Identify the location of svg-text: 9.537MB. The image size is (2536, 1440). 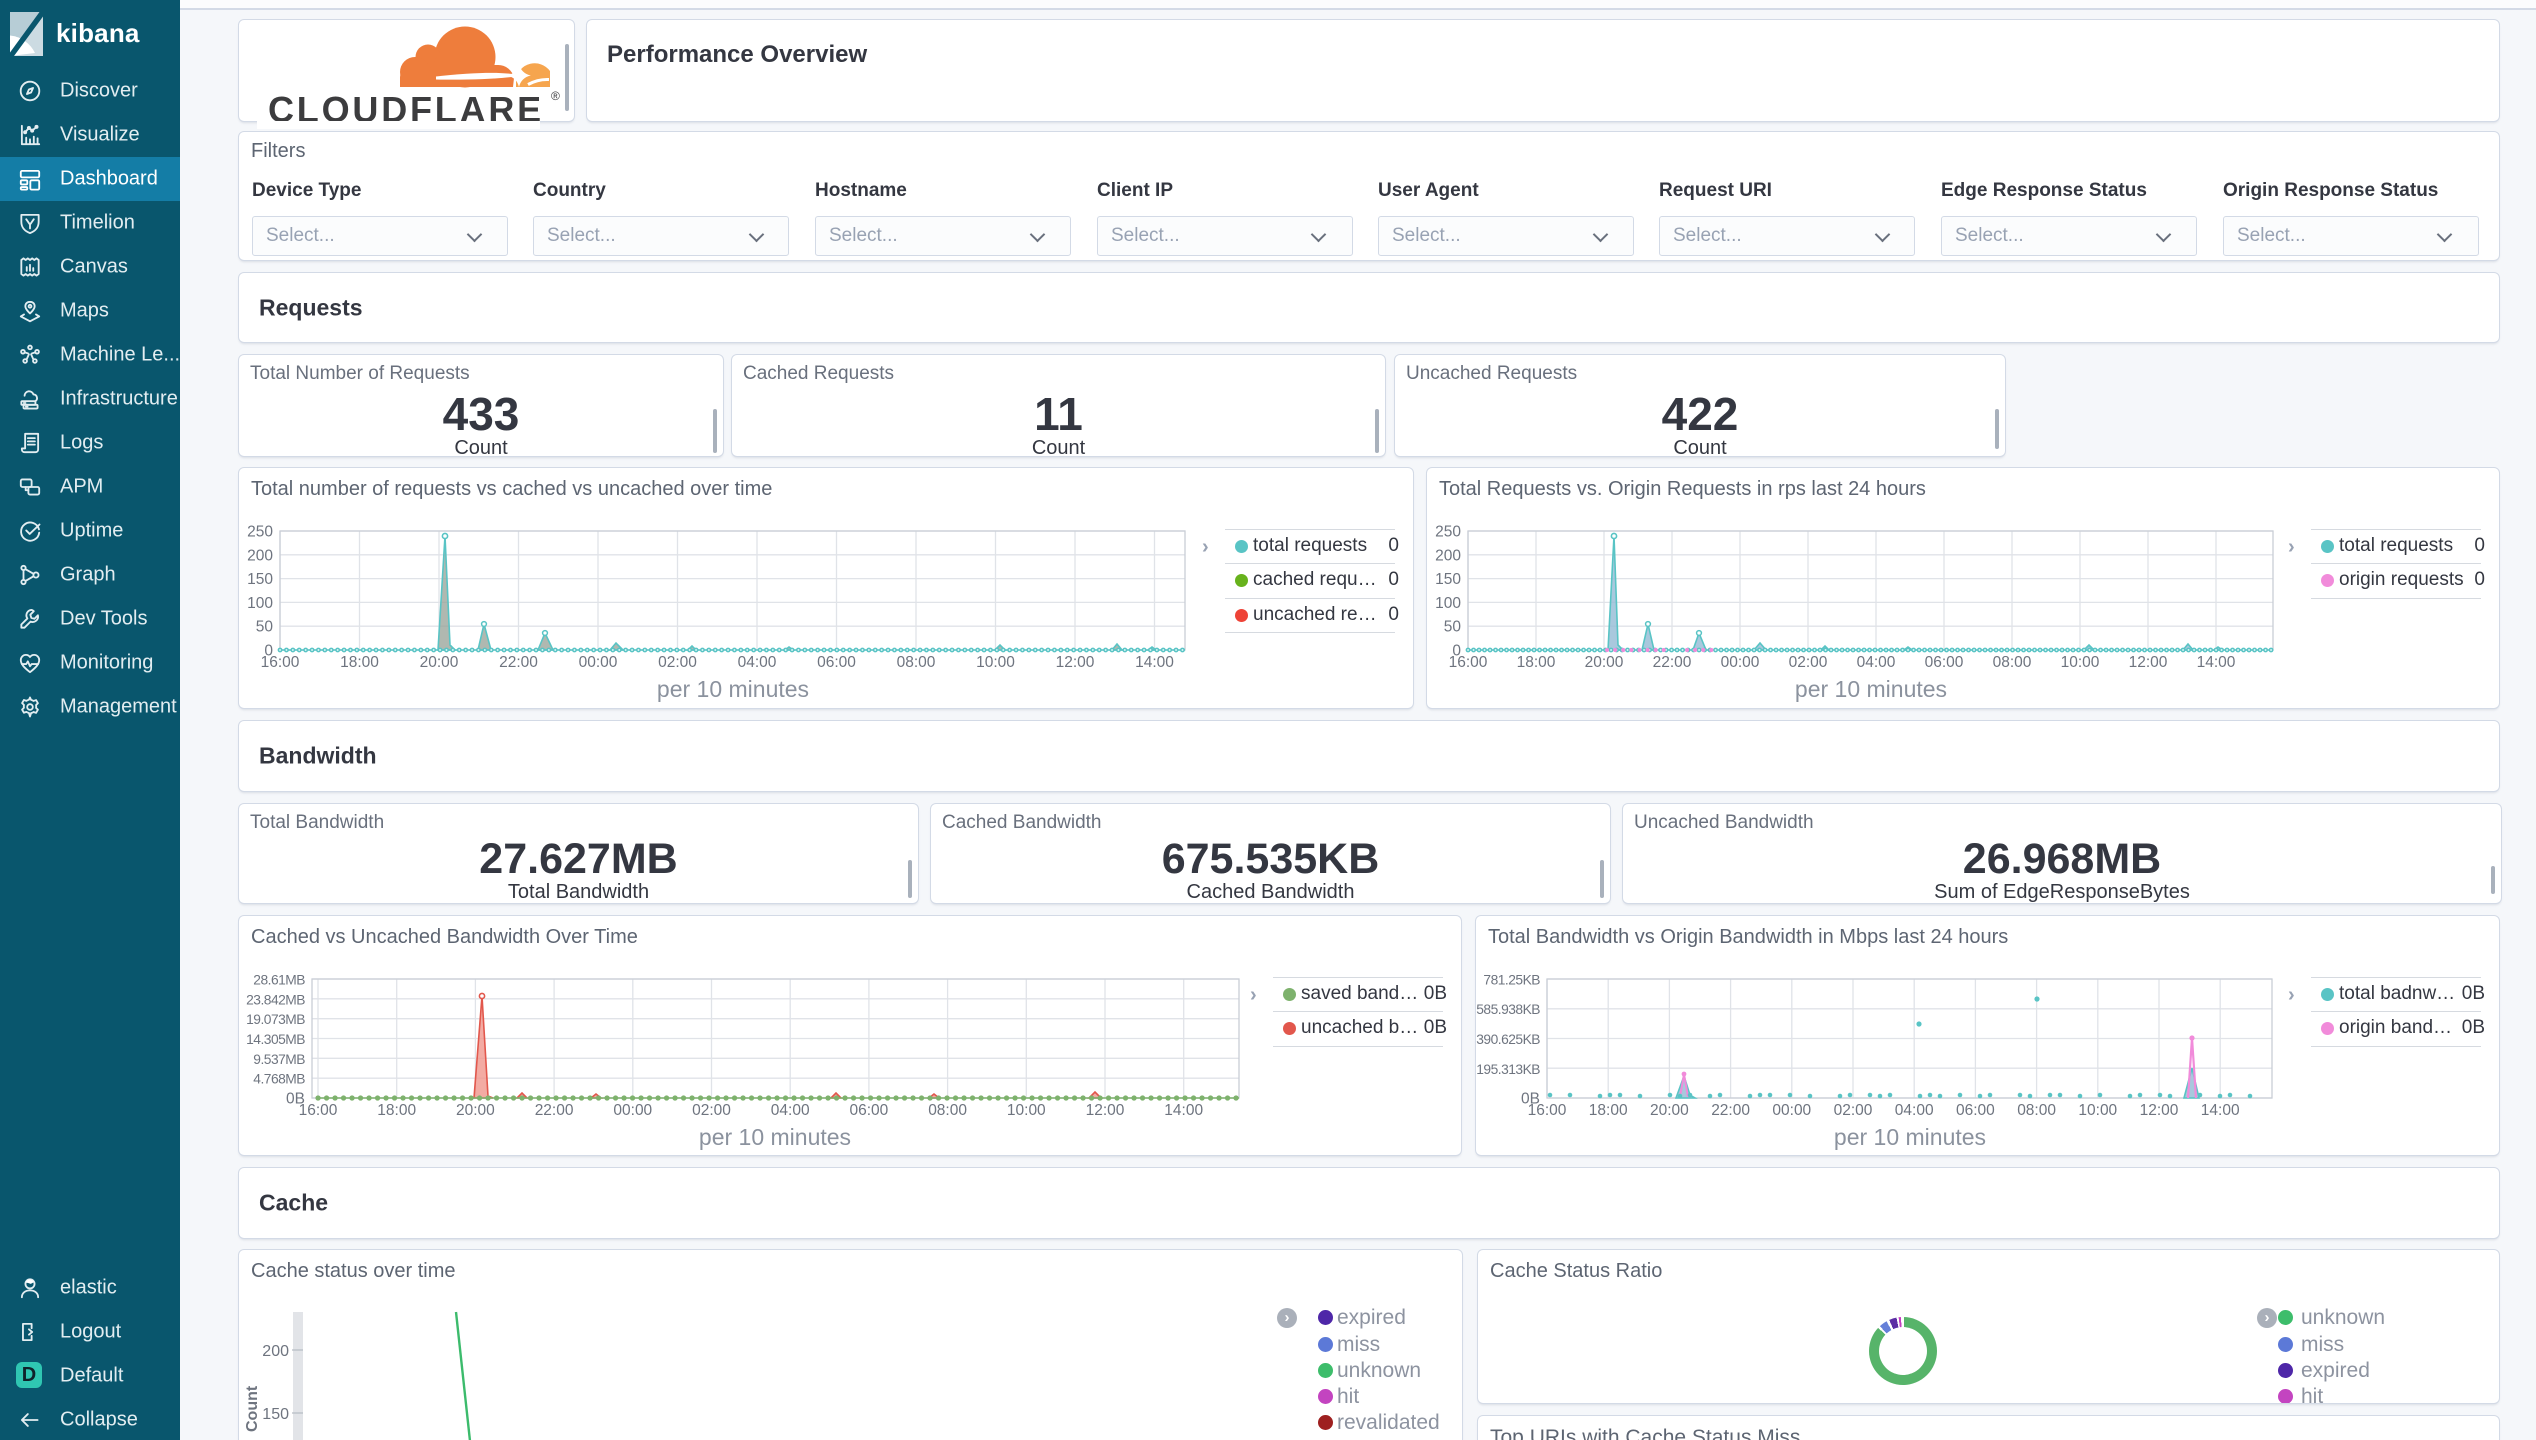
(279, 1059).